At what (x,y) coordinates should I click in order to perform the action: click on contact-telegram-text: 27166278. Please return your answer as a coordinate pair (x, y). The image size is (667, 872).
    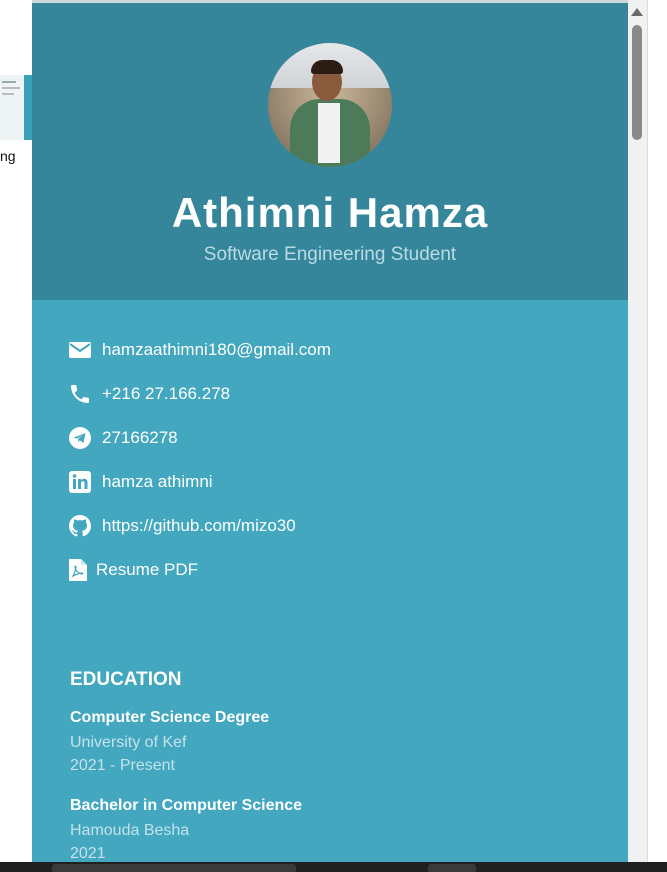
    Looking at the image, I should click on (140, 437).